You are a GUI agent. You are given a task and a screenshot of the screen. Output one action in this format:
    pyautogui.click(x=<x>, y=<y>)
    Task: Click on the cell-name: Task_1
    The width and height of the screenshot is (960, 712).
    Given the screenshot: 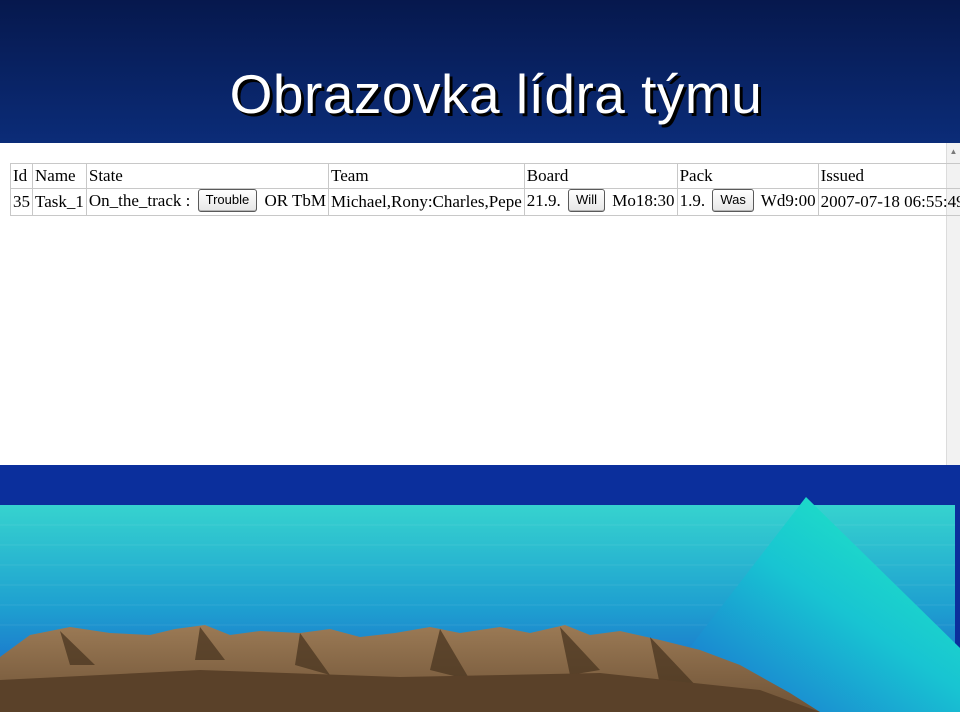 What is the action you would take?
    pyautogui.click(x=59, y=202)
    